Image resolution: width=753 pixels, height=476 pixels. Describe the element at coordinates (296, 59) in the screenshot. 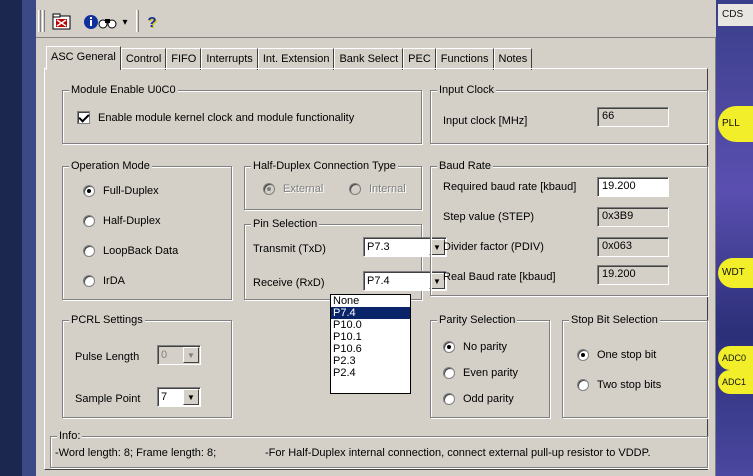

I see `tab-int-extension: Int. Extension` at that location.